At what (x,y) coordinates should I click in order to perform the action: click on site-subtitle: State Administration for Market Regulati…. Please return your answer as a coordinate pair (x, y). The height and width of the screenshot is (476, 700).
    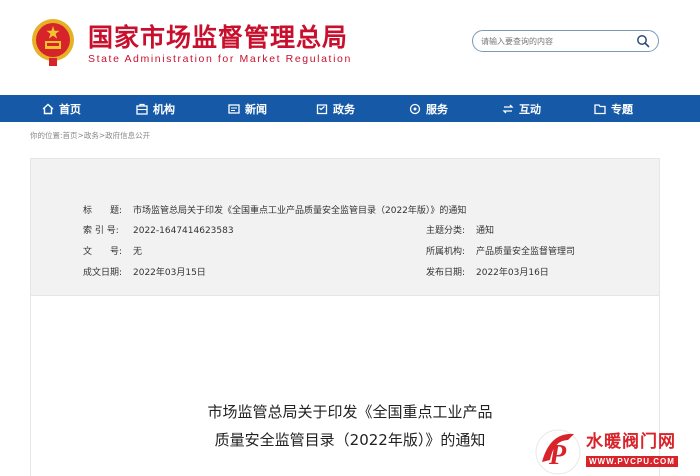
    Looking at the image, I should click on (220, 59).